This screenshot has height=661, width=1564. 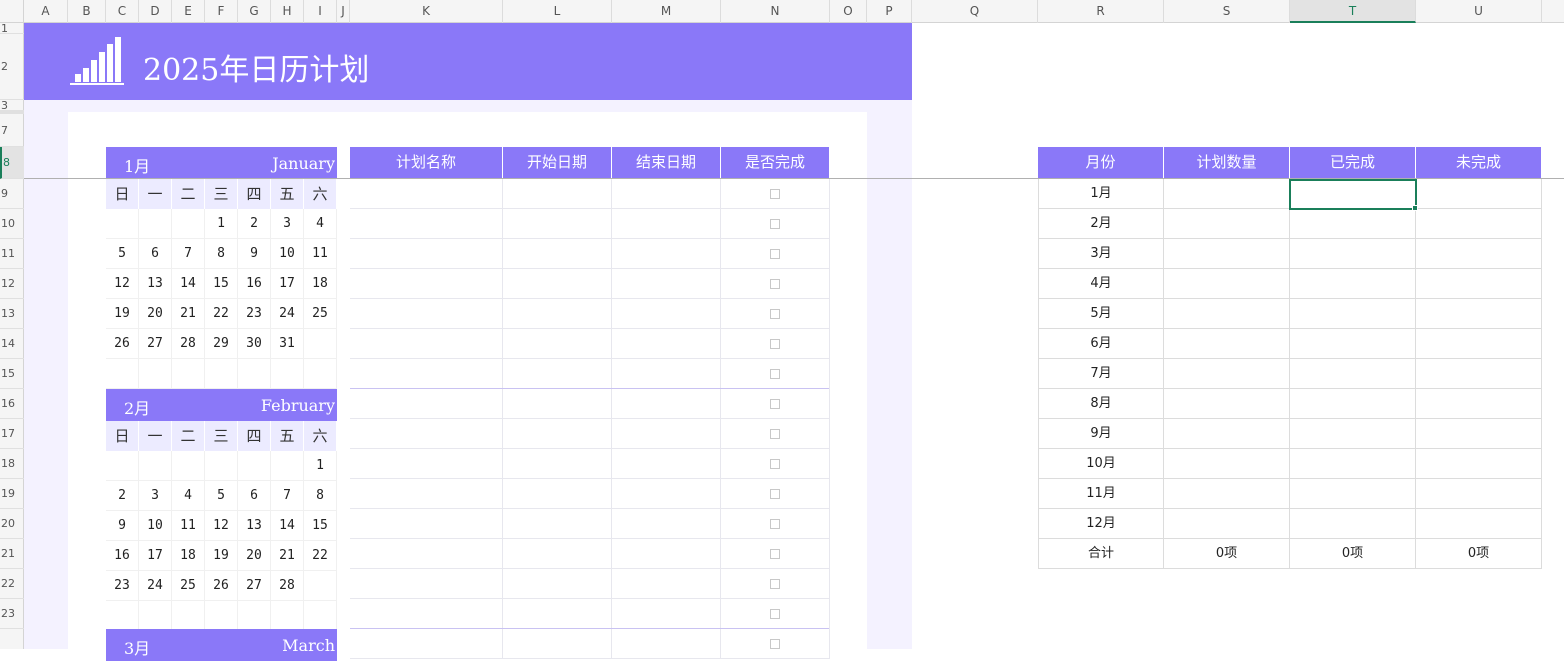 I want to click on calendar-day: 3, so click(x=287, y=224).